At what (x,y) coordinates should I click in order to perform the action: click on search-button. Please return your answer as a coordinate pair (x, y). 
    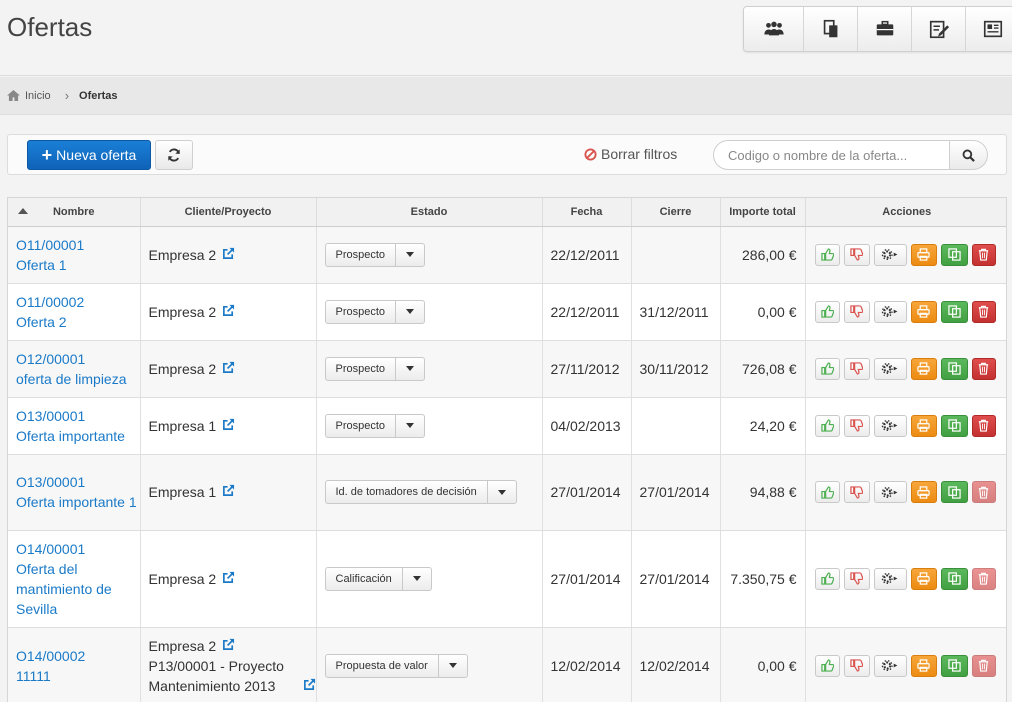
    Looking at the image, I should click on (968, 155).